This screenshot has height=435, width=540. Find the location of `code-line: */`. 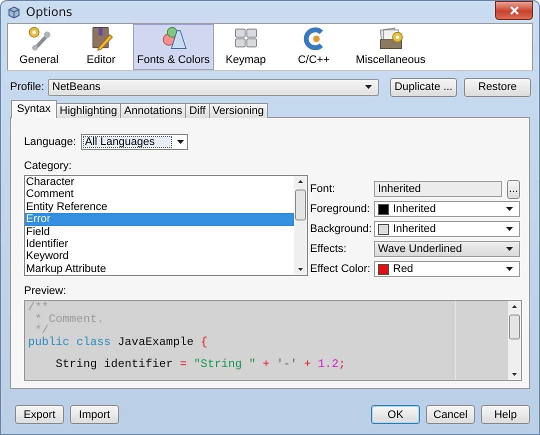

code-line: */ is located at coordinates (41, 330).